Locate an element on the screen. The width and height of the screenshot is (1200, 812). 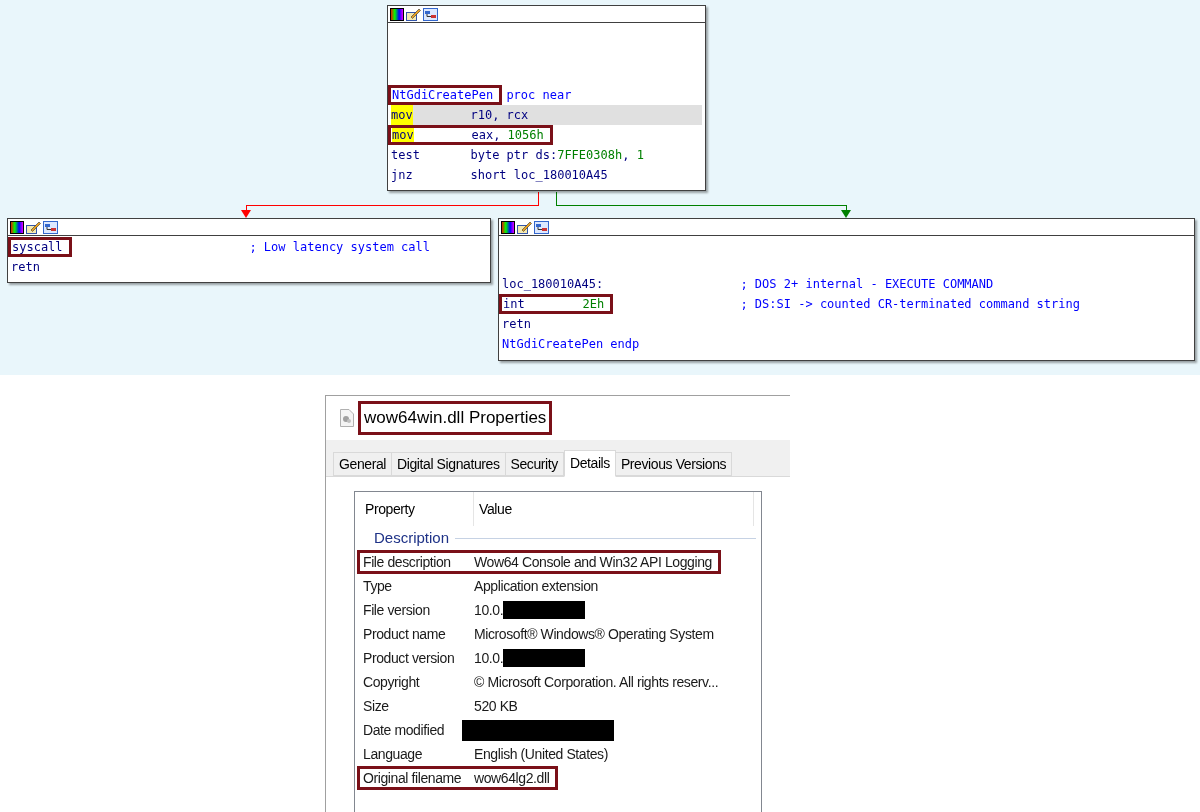
tab: Details is located at coordinates (589, 463).